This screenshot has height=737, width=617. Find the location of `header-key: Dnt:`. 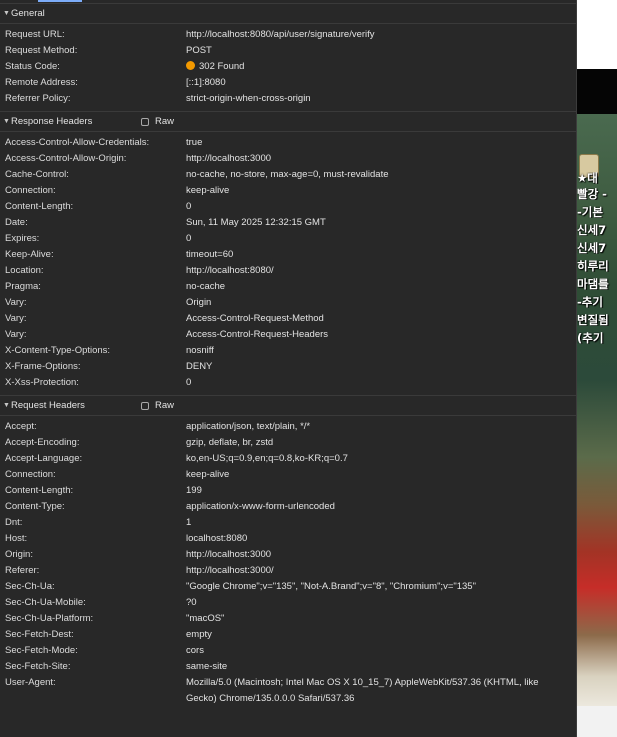

header-key: Dnt: is located at coordinates (14, 522).